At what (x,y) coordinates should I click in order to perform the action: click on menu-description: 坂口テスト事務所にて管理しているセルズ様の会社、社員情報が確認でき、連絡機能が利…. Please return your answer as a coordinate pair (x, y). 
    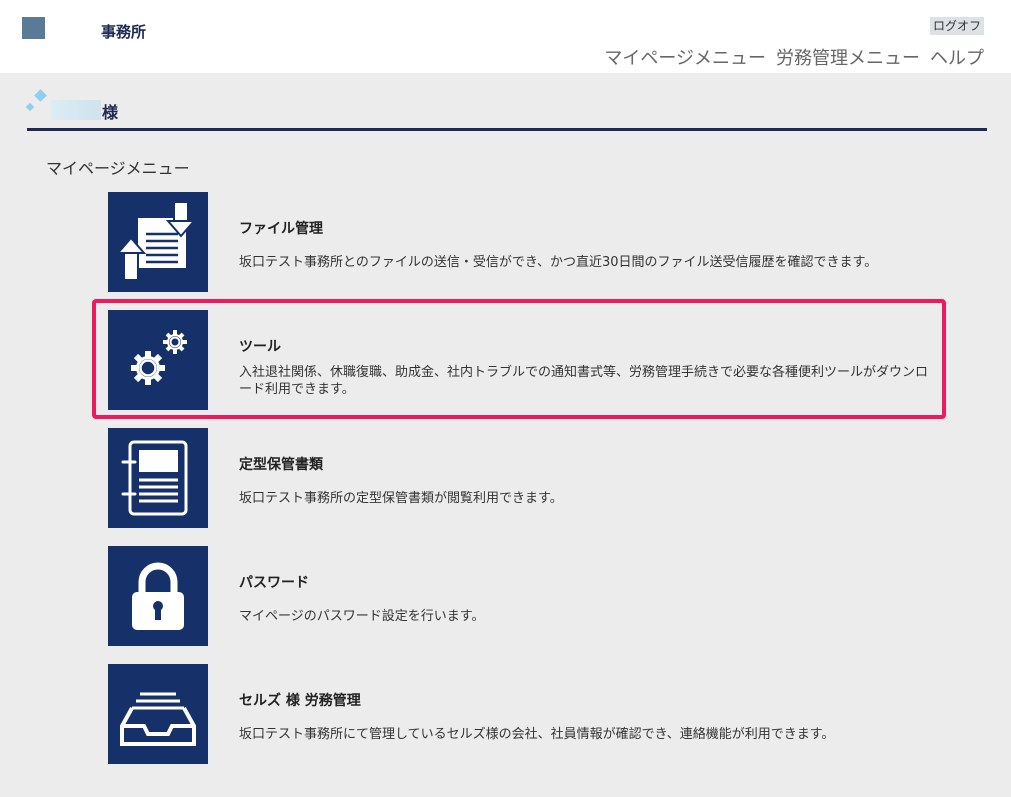
    Looking at the image, I should click on (537, 734).